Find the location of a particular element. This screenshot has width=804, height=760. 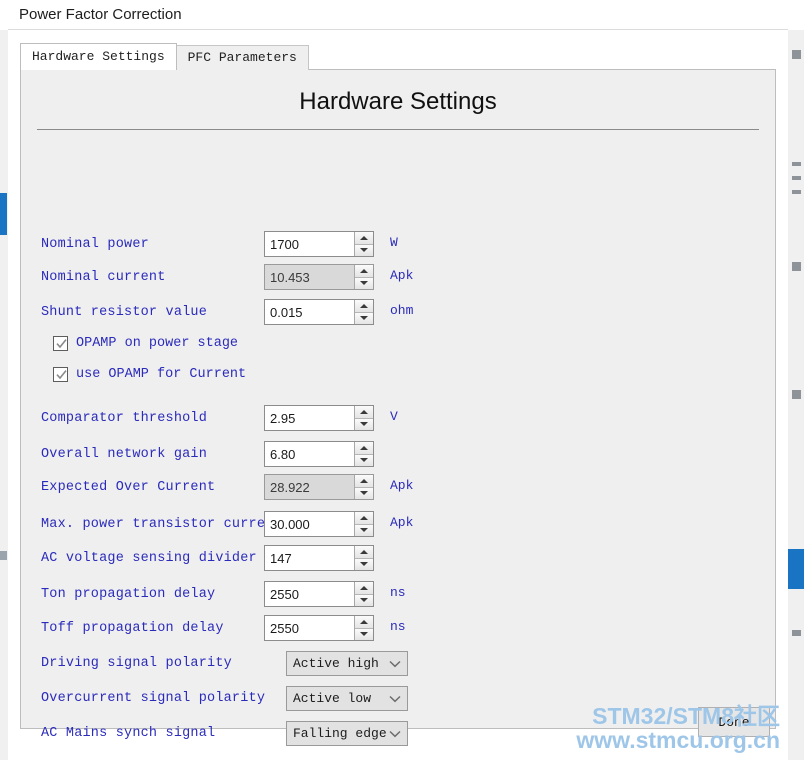

spinner-ton-propagation-delay: 2550 is located at coordinates (319, 594).